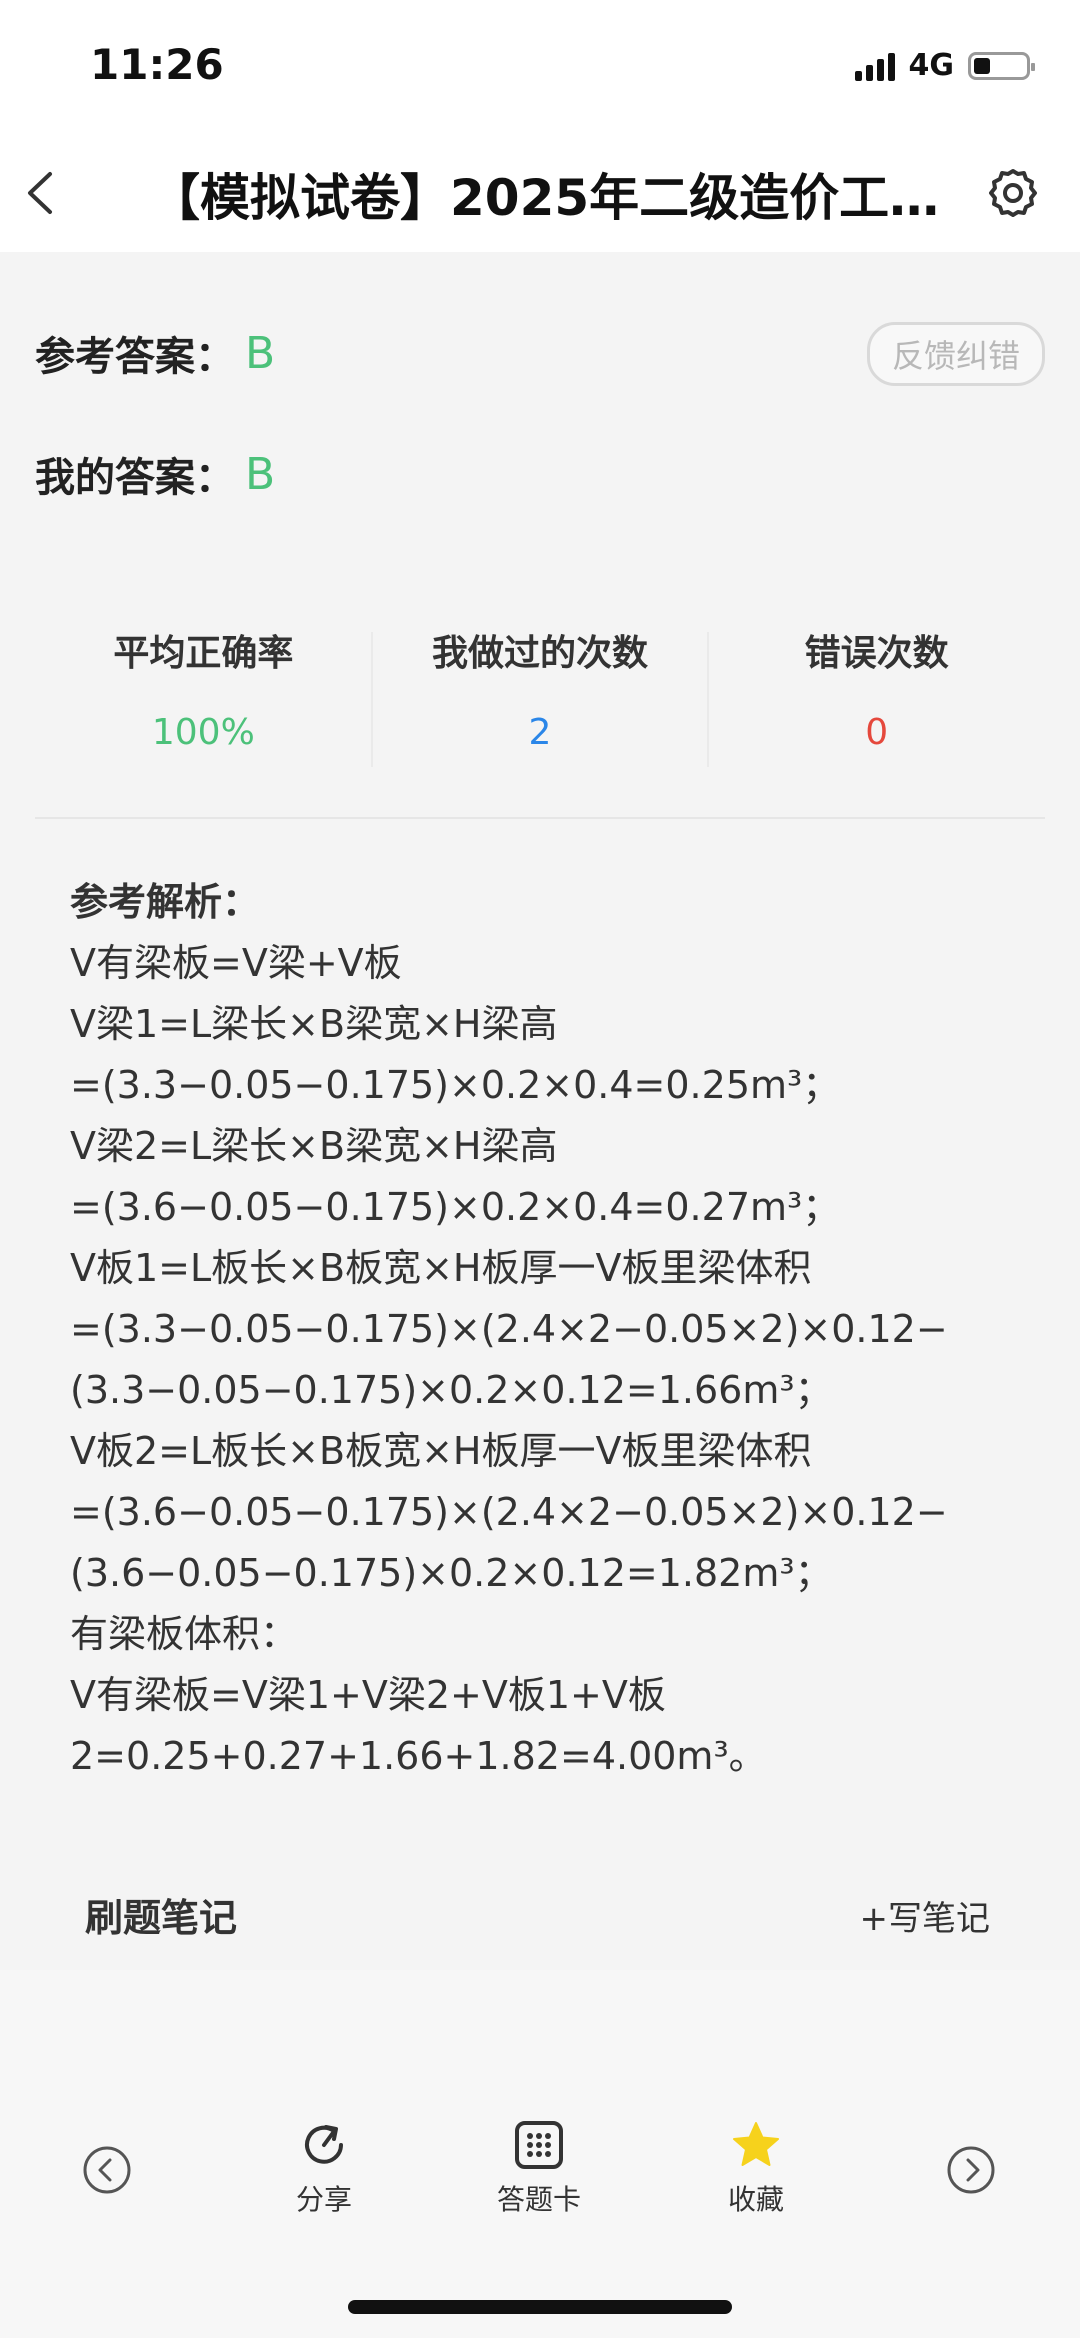 This screenshot has height=2338, width=1080. I want to click on analysis-line: V有梁板=V梁+V板, so click(236, 963).